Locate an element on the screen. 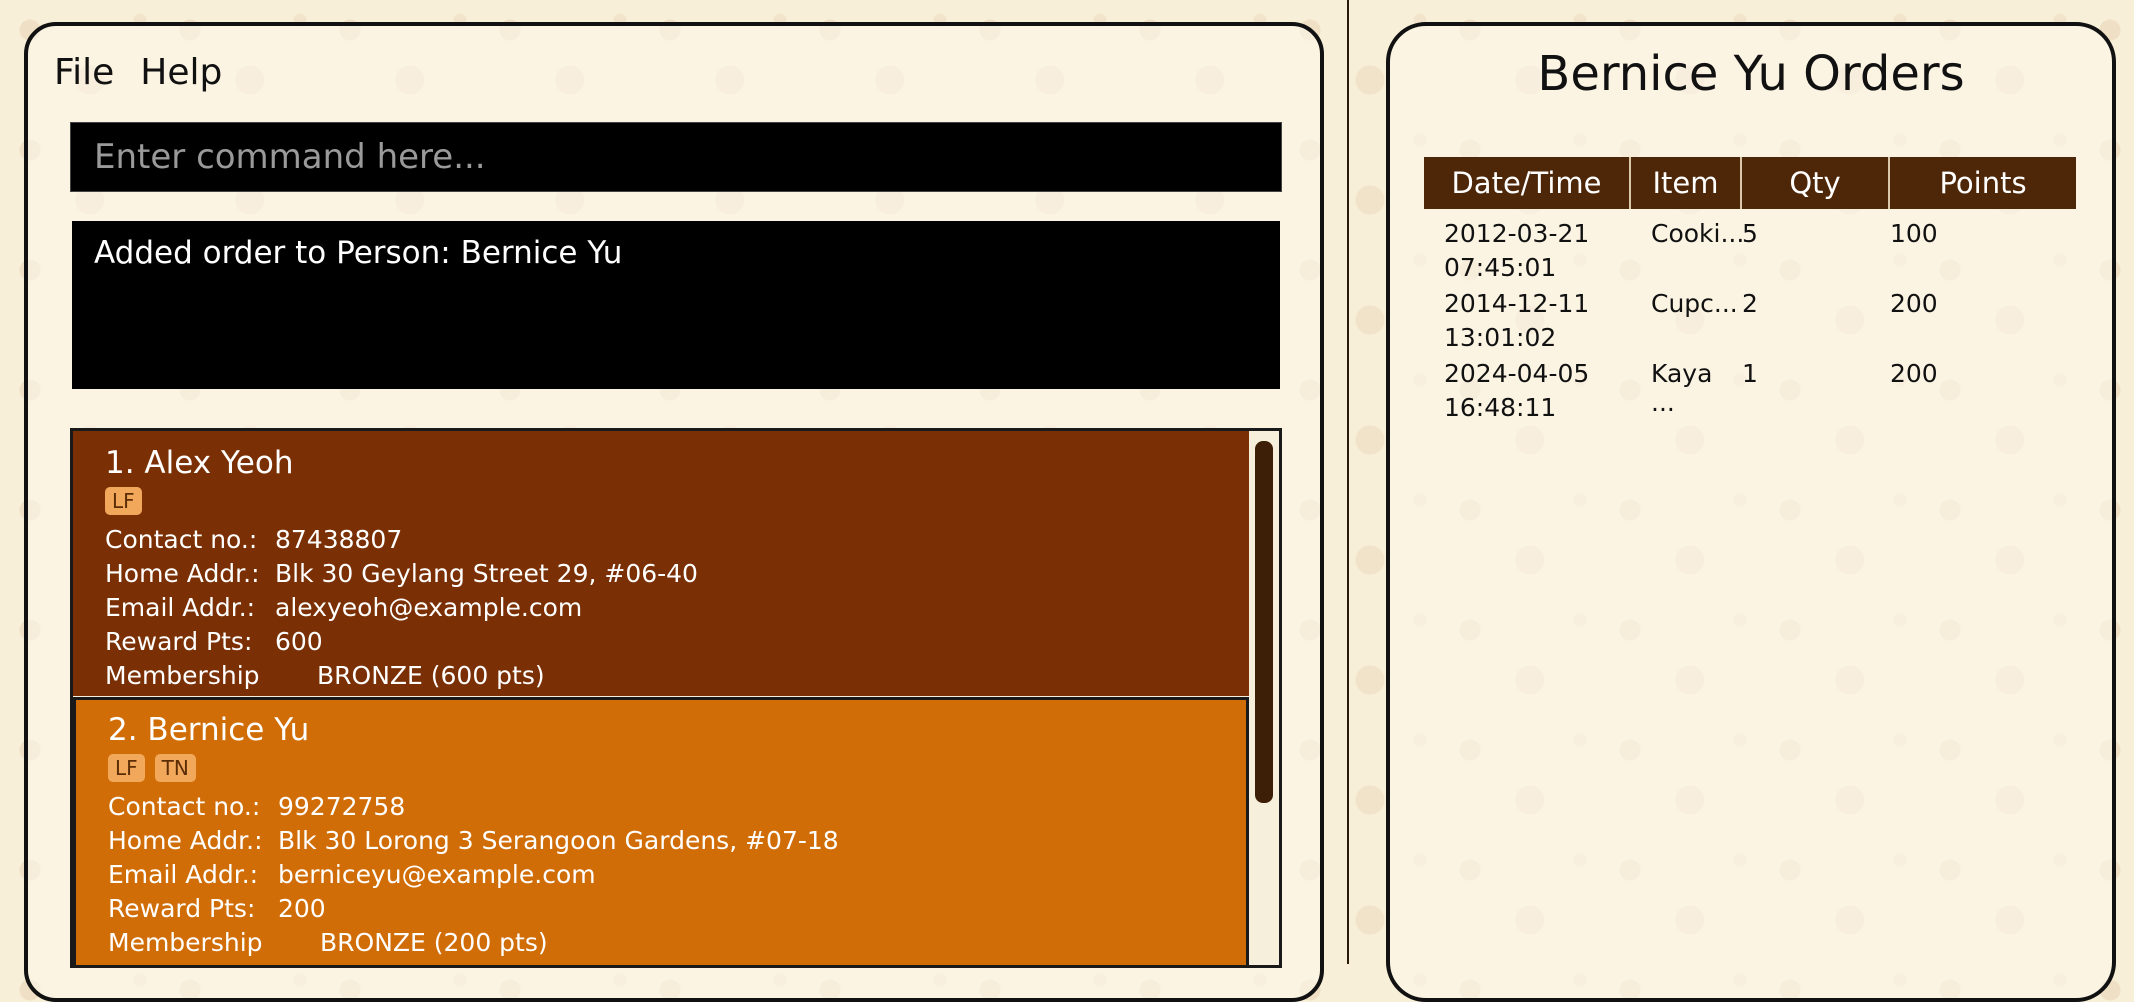 The image size is (2134, 1002). email-field: Email Addr.: berniceyu@example.com is located at coordinates (677, 875).